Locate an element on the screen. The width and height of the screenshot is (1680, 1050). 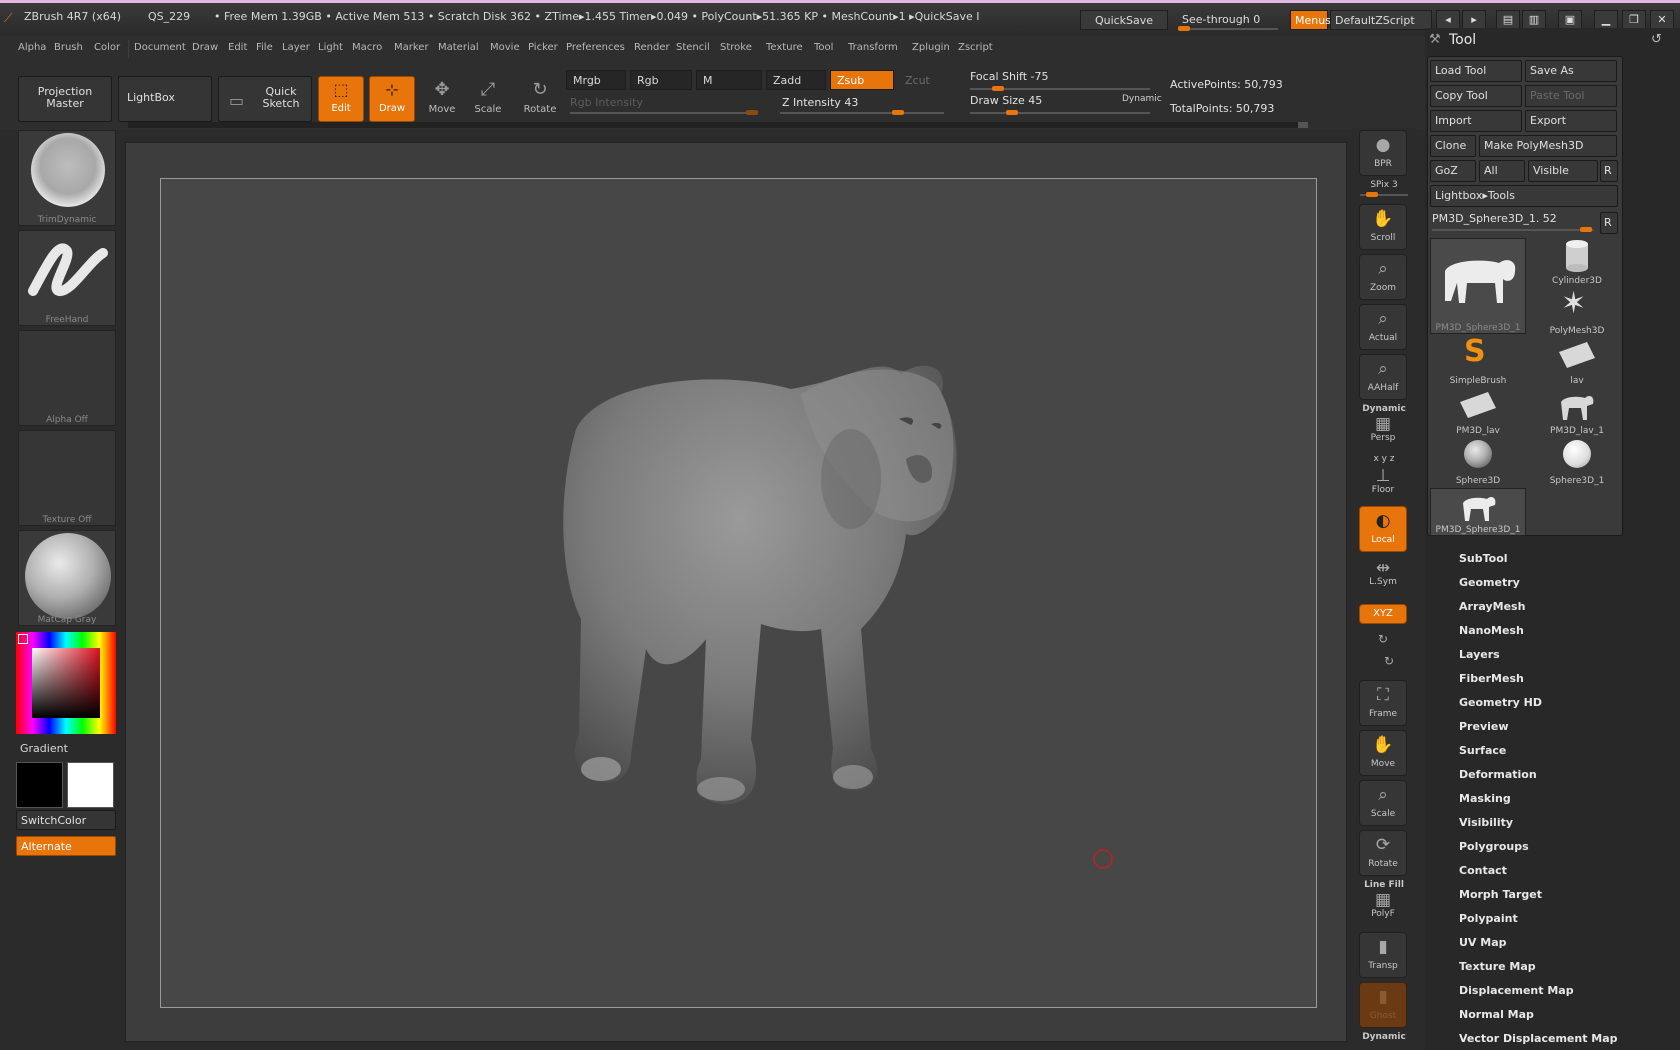
move-view-button: ✋ Move is located at coordinates (1383, 753).